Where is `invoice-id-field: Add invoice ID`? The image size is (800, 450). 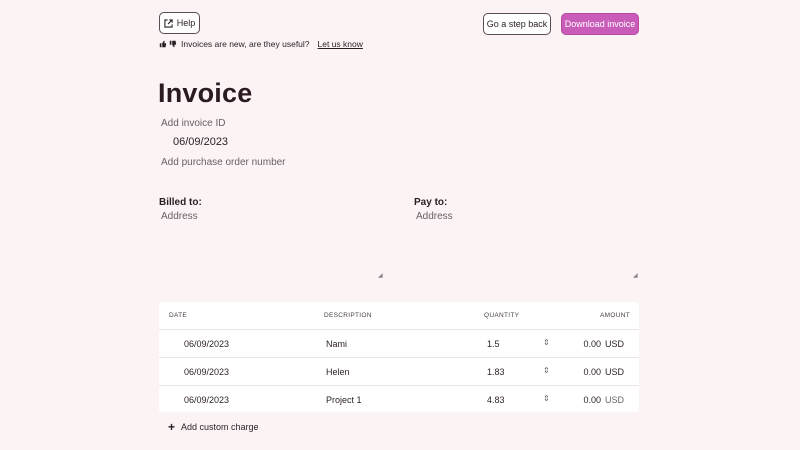 invoice-id-field: Add invoice ID is located at coordinates (193, 123).